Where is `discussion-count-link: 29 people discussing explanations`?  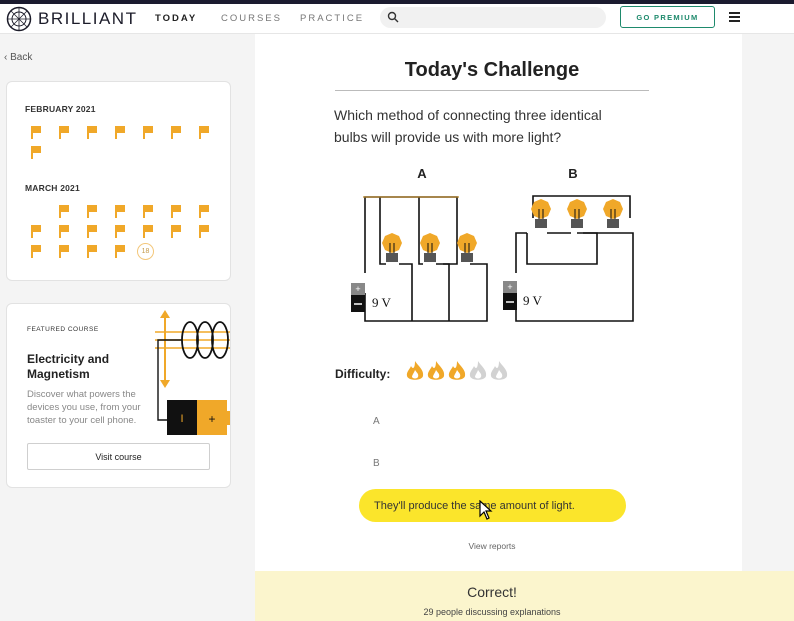
discussion-count-link: 29 people discussing explanations is located at coordinates (492, 612).